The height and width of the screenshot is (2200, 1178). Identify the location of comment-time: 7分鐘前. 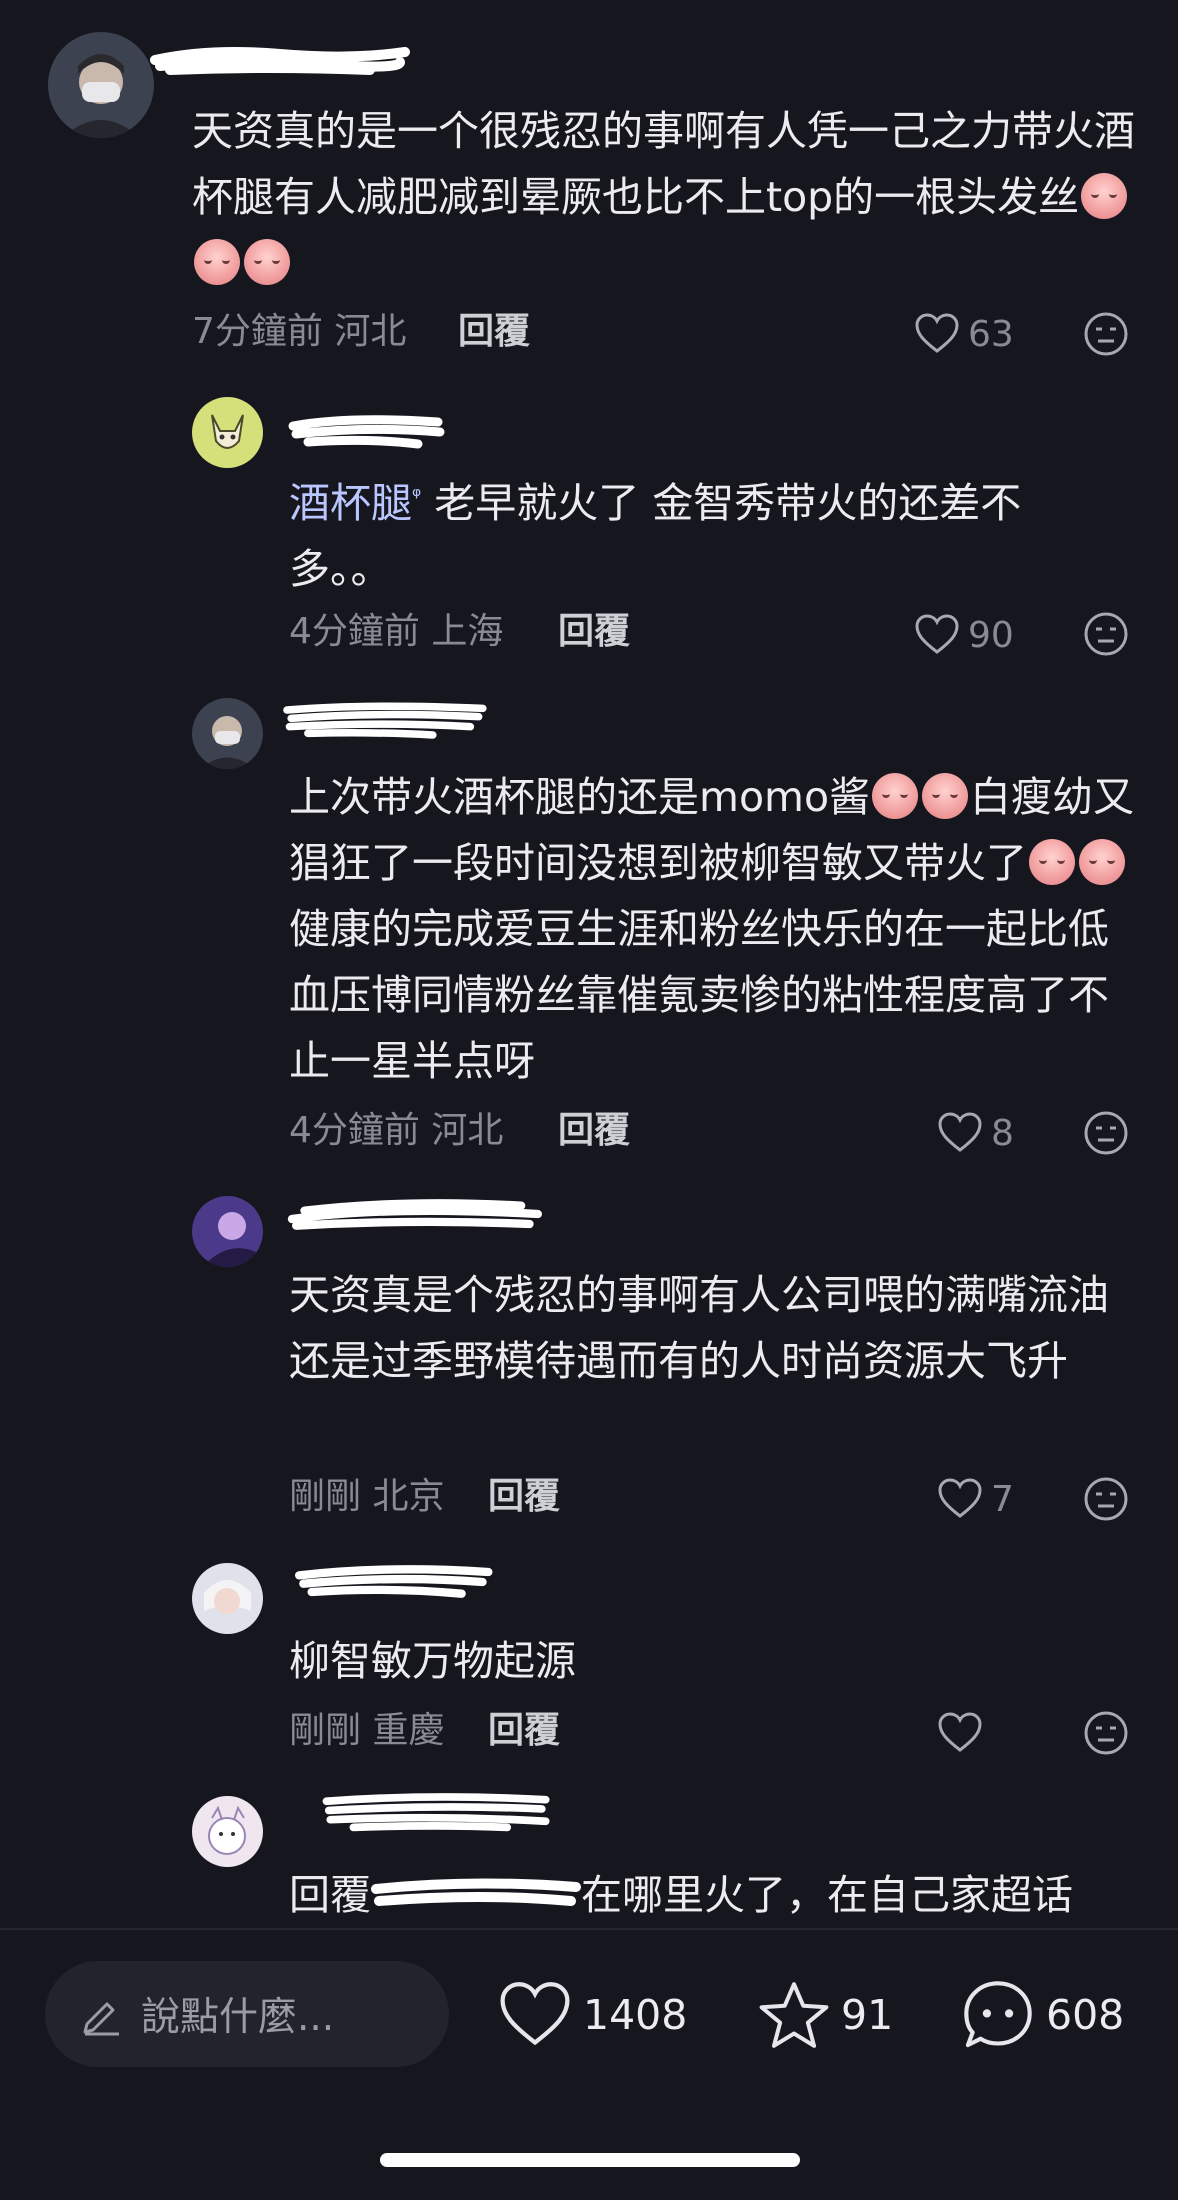
(257, 331).